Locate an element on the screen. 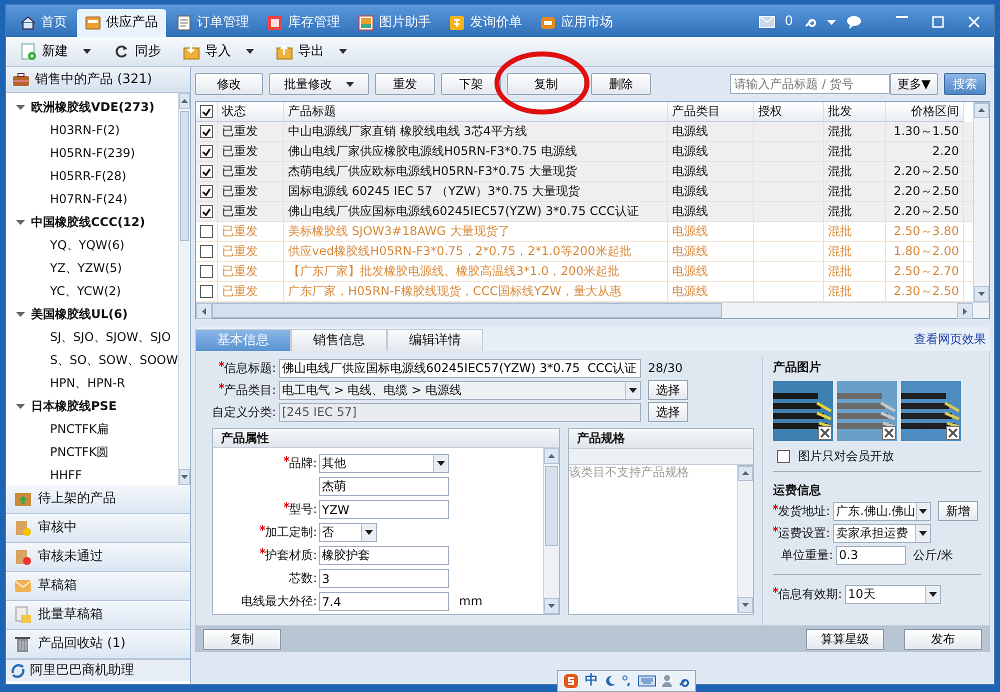  toolbar-button: 新建 is located at coordinates (55, 51).